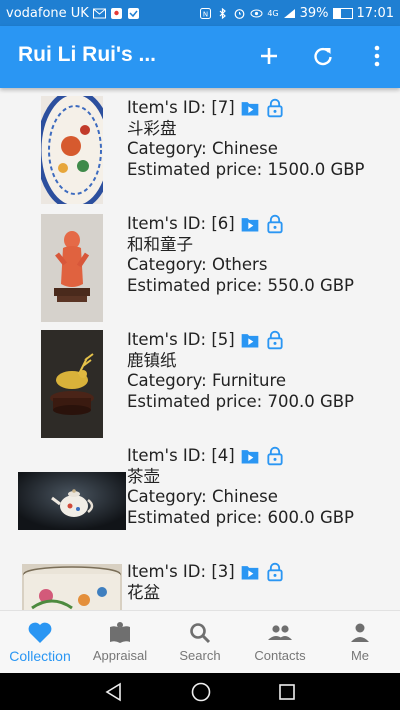 The height and width of the screenshot is (710, 400). What do you see at coordinates (47, 13) in the screenshot?
I see `carrier-name: vodafone UK` at bounding box center [47, 13].